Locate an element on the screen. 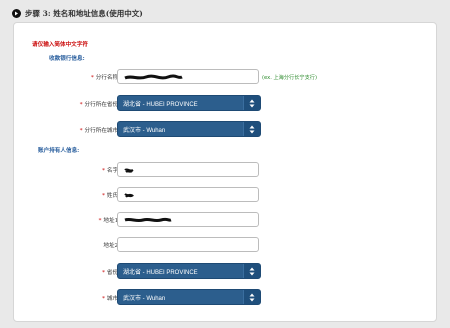  address2-label: 地址2: is located at coordinates (111, 246).